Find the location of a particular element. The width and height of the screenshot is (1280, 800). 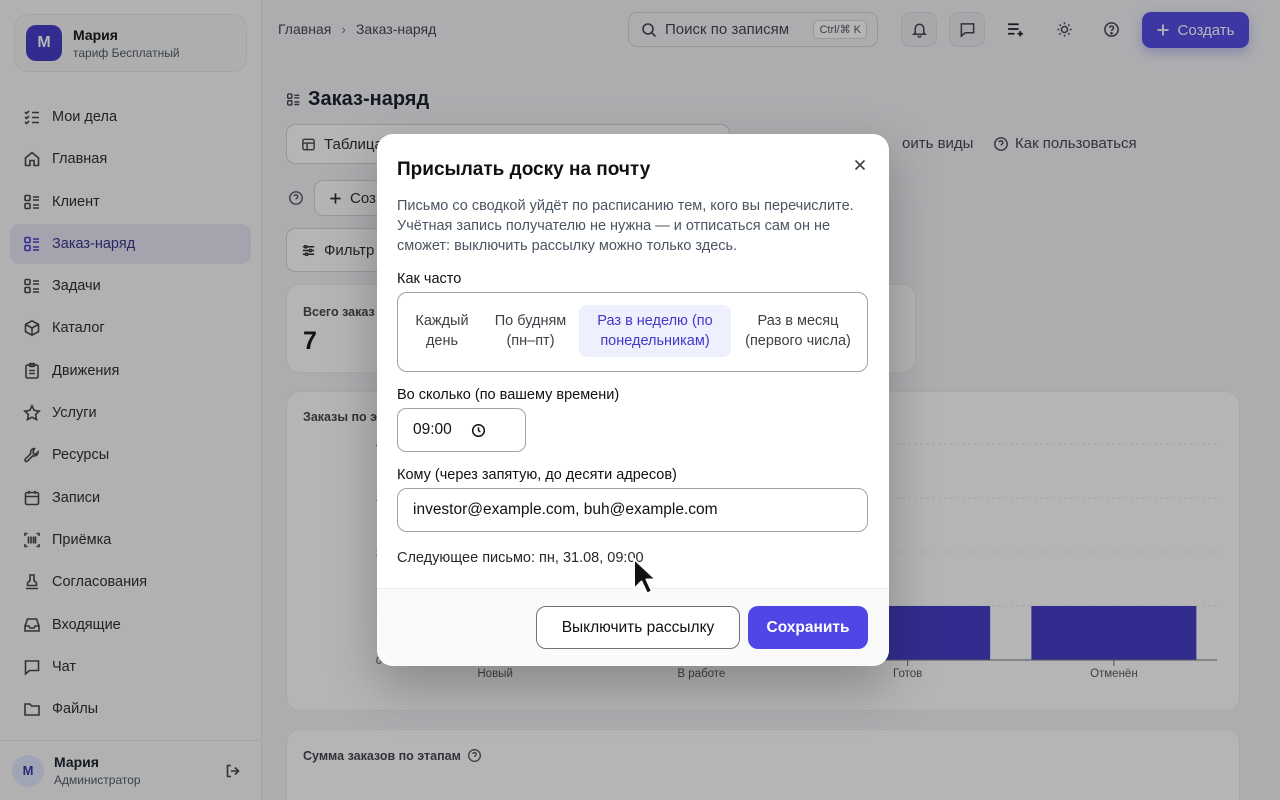

dialog-title: Присылать доску на почту is located at coordinates (524, 169).